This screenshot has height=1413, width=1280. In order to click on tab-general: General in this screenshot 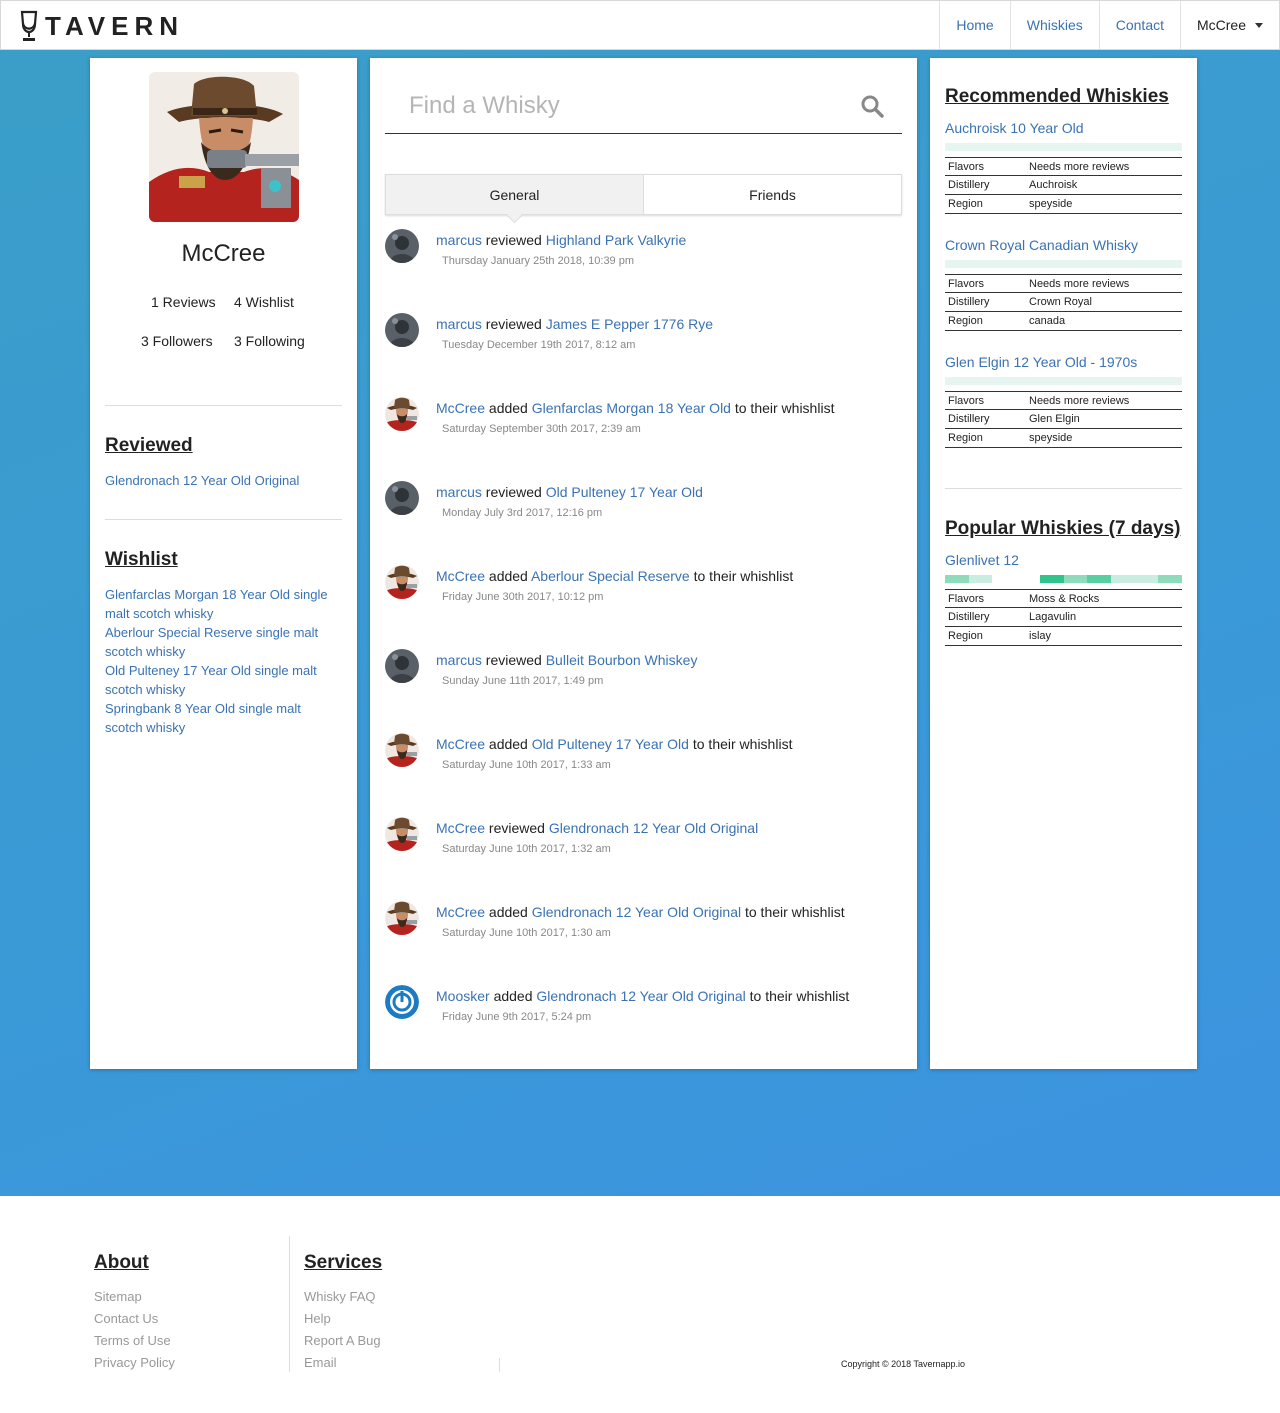, I will do `click(515, 194)`.